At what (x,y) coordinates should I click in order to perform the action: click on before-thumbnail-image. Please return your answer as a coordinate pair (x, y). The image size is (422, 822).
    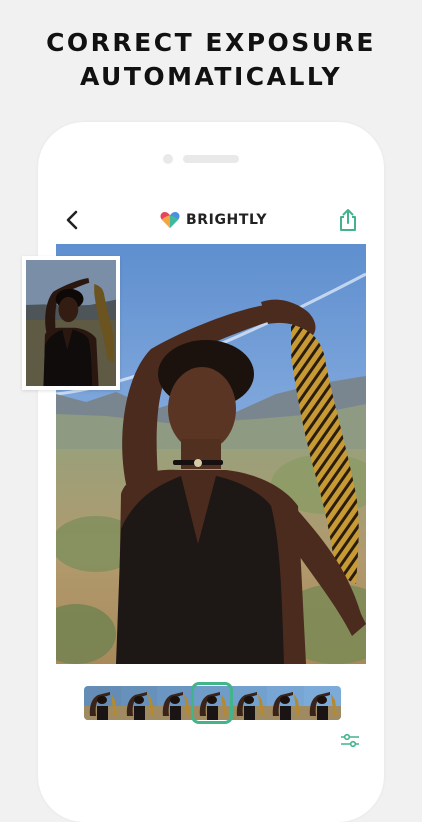
    Looking at the image, I should click on (71, 323).